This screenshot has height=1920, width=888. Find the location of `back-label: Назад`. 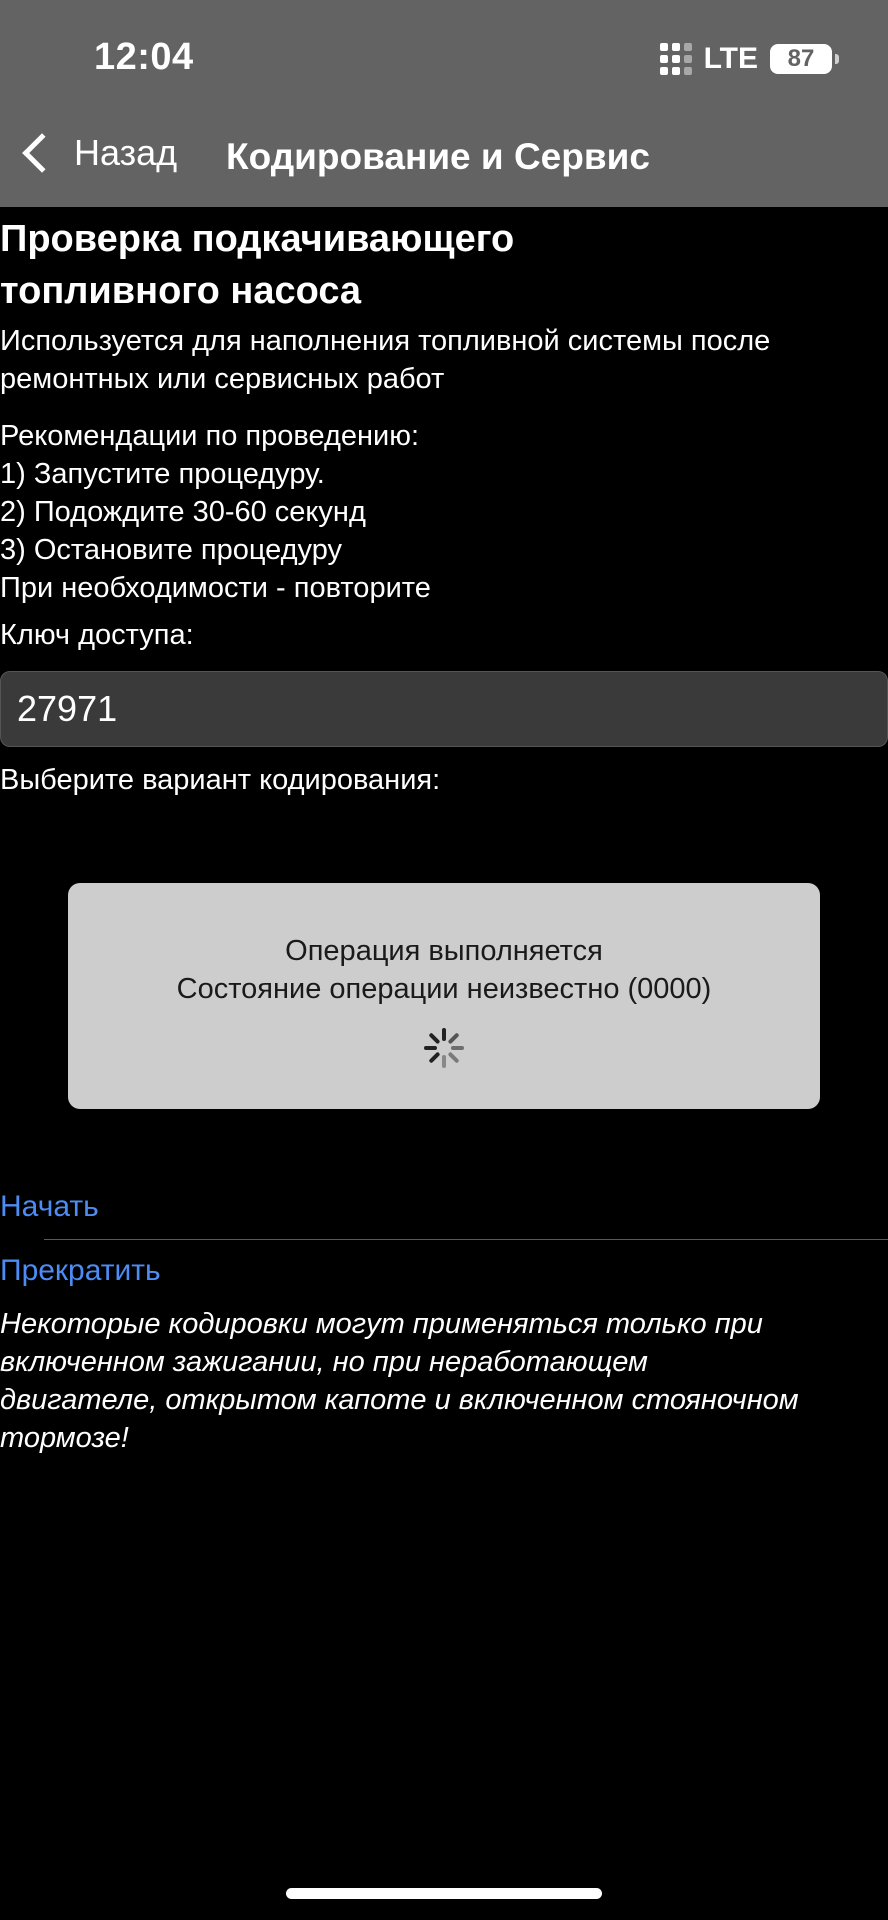

back-label: Назад is located at coordinates (126, 152).